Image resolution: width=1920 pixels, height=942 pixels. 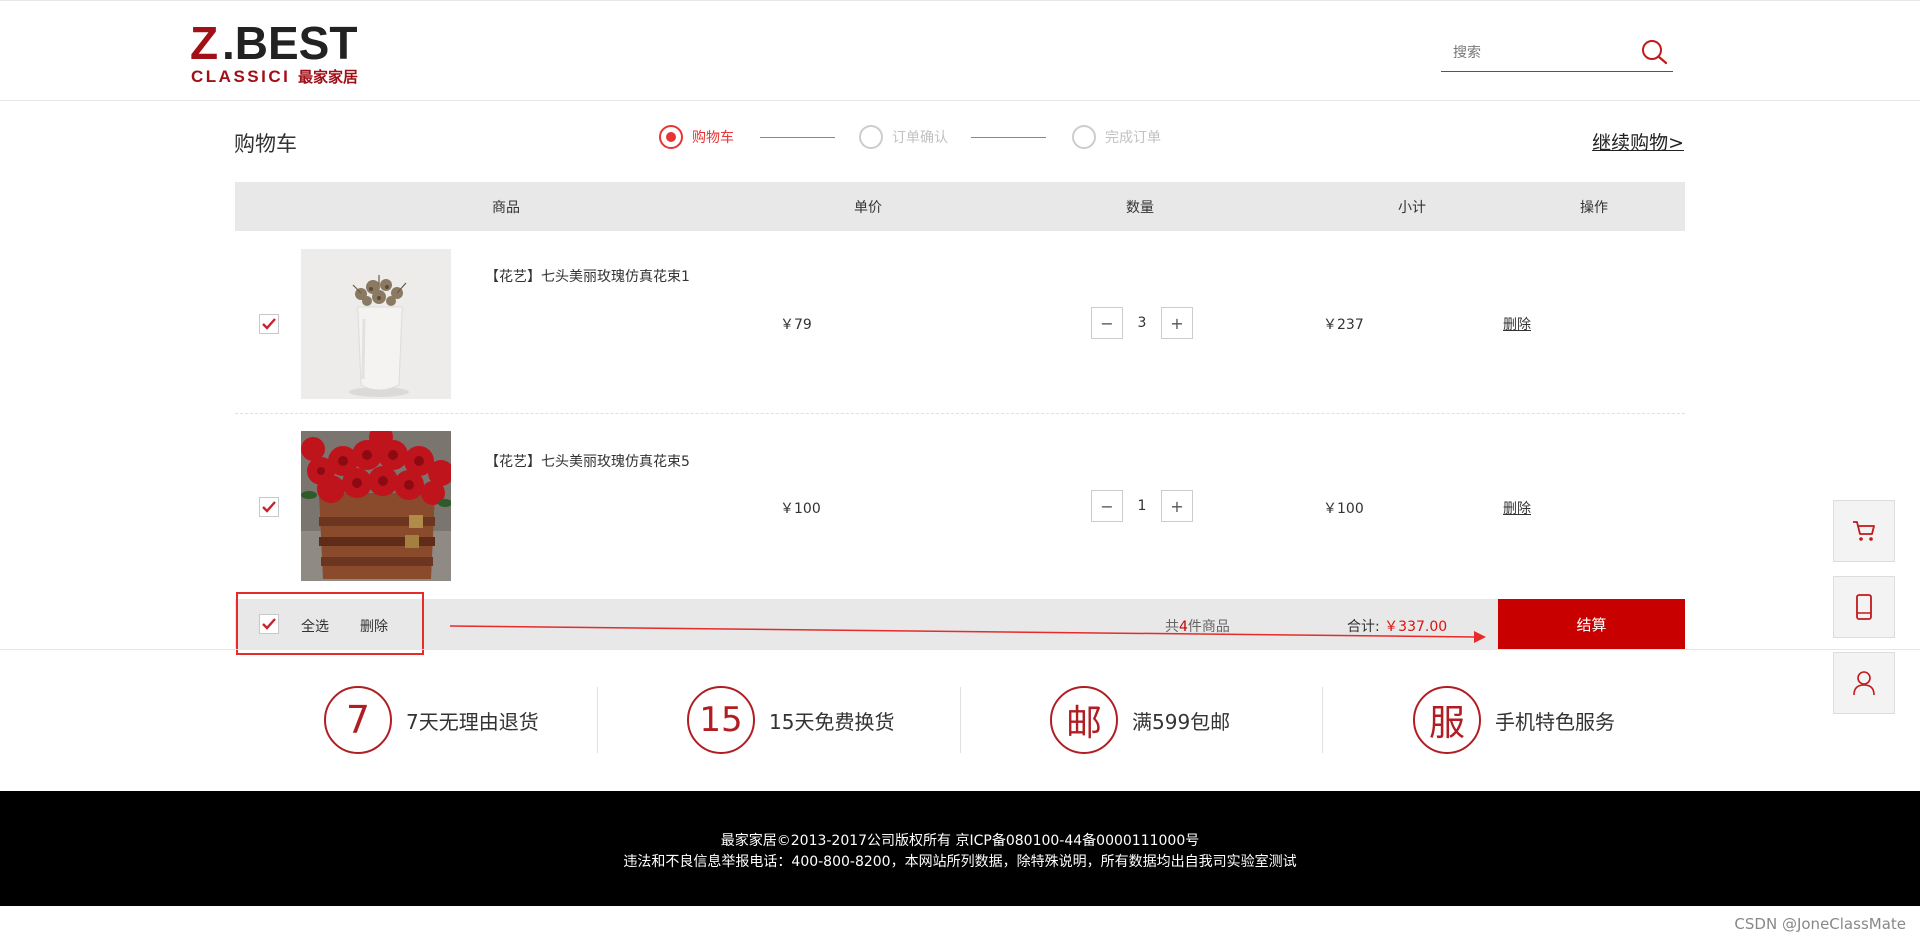 What do you see at coordinates (960, 206) in the screenshot?
I see `cart-table-header: 商品 单价 数量 小计 操作` at bounding box center [960, 206].